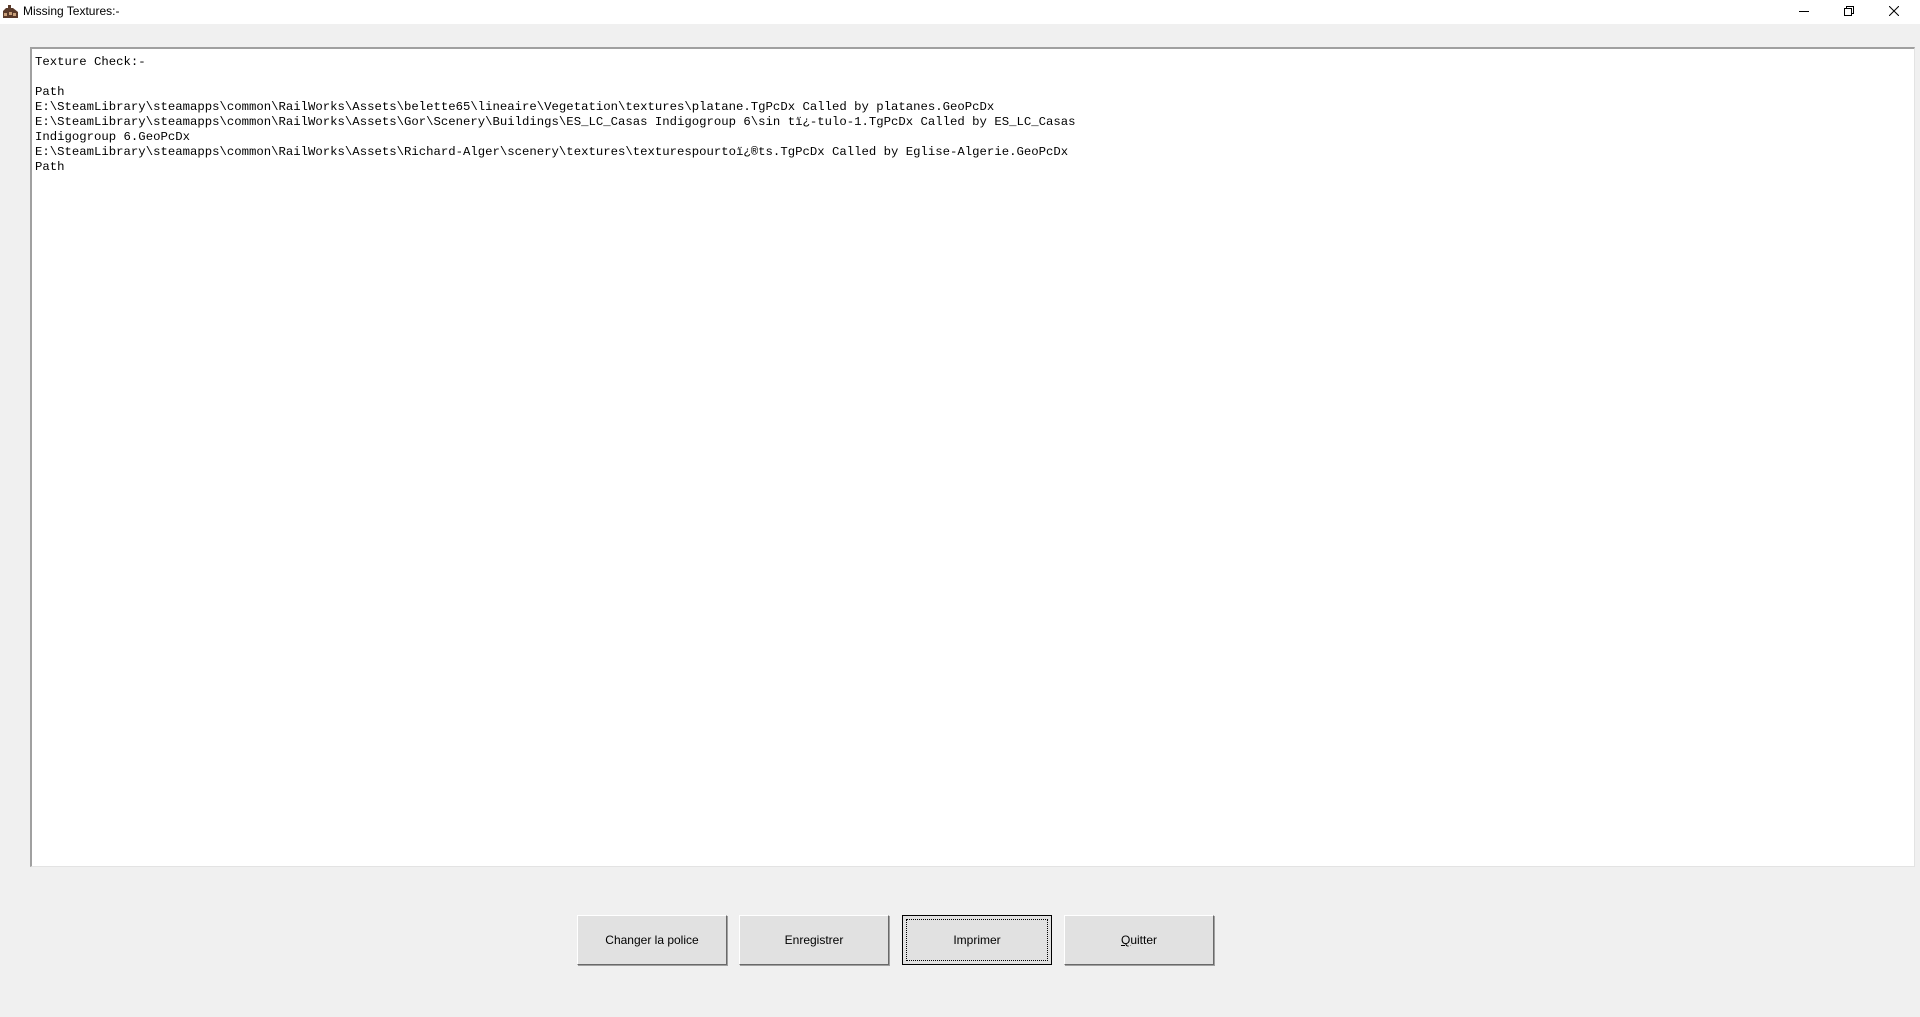  What do you see at coordinates (960, 12) in the screenshot?
I see `title-bar: Missing Textures:-` at bounding box center [960, 12].